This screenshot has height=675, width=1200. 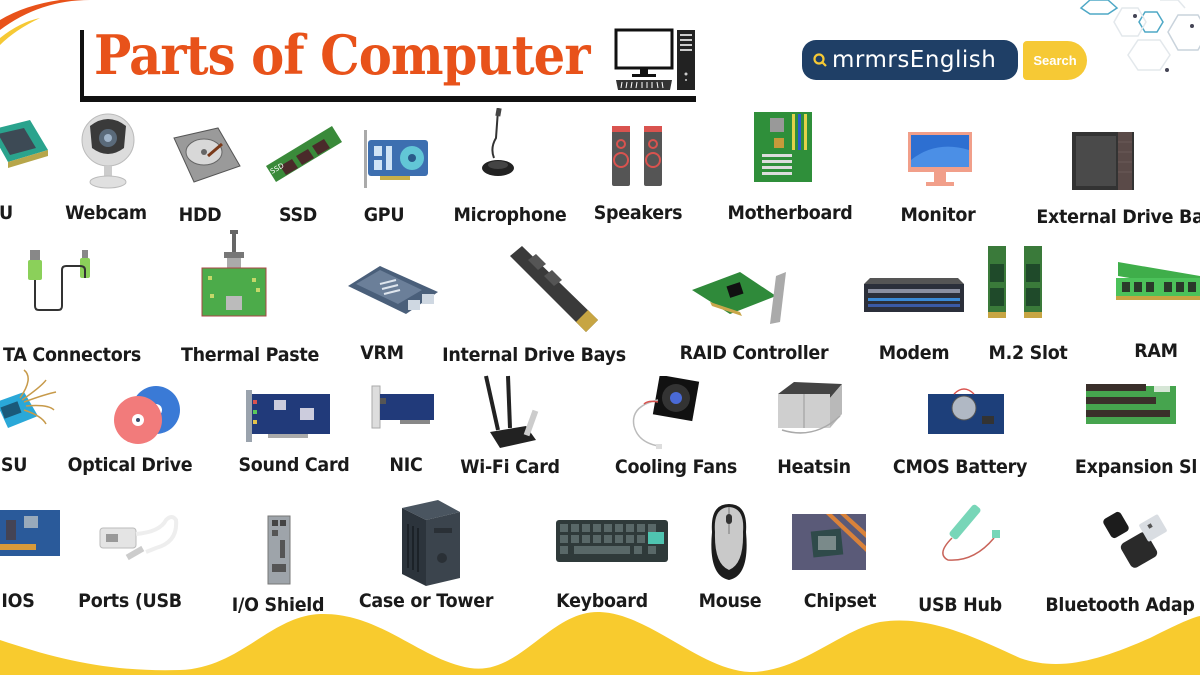 I want to click on webcam-icon, so click(x=108, y=151).